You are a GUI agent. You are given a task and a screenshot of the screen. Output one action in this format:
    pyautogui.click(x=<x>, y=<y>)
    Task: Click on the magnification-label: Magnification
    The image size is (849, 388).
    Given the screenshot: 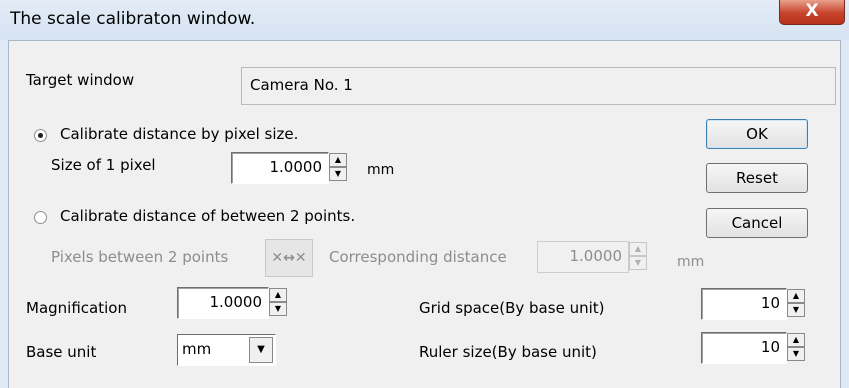 What is the action you would take?
    pyautogui.click(x=76, y=308)
    